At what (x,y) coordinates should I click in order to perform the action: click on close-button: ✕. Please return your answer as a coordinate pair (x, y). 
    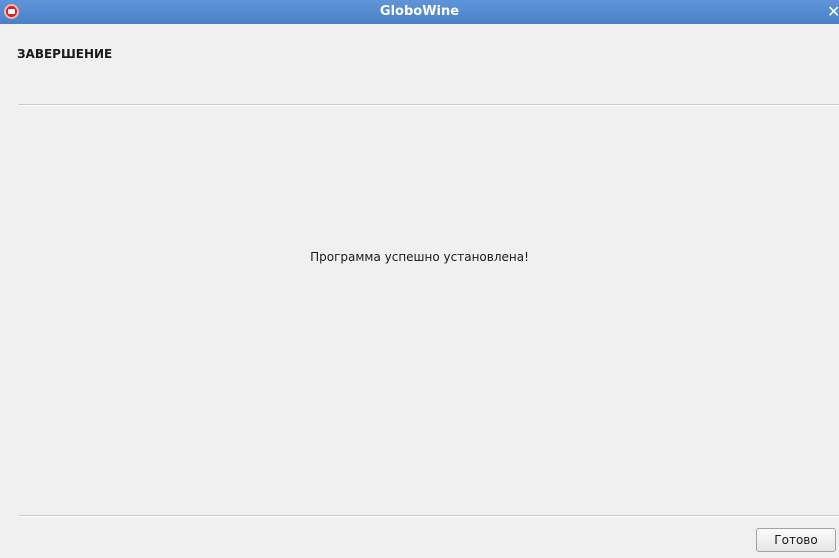
    Looking at the image, I should click on (833, 12).